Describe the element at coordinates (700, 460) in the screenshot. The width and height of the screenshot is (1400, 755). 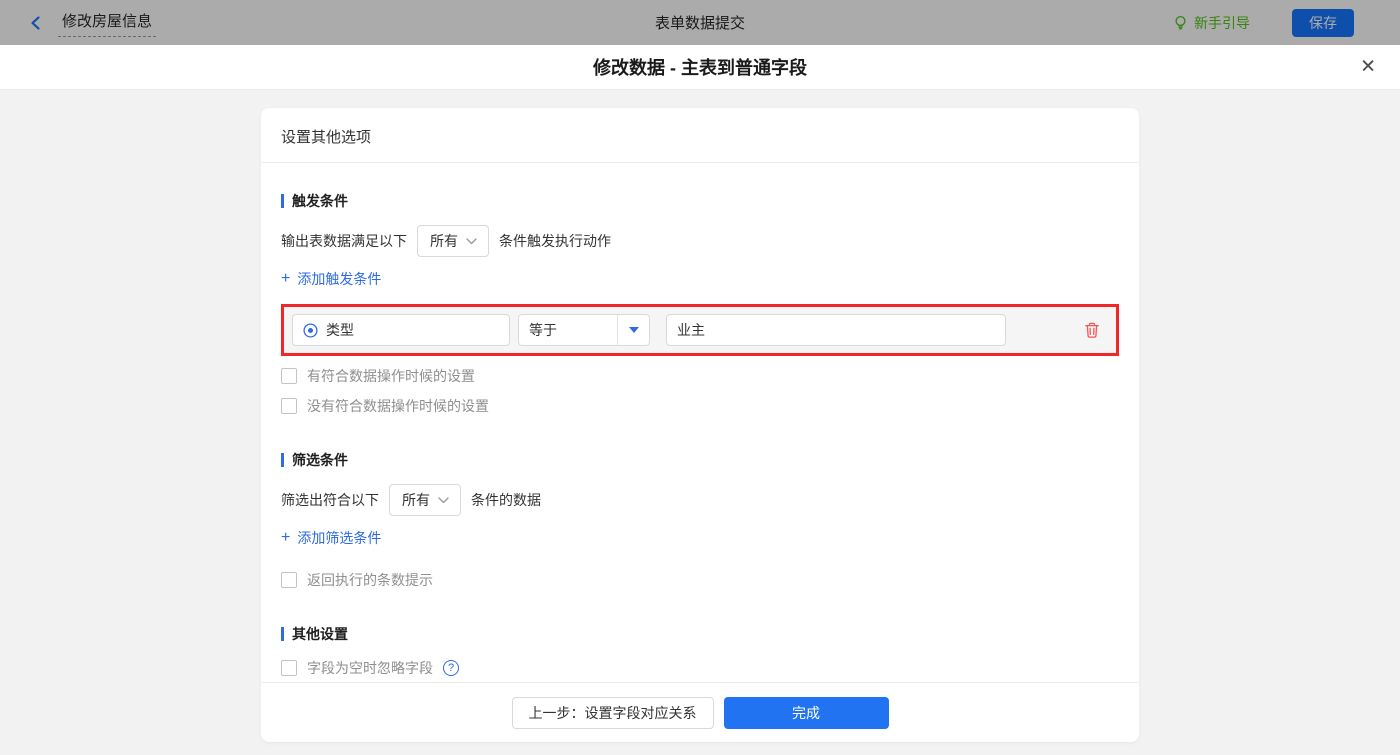
I see `filter-section-title: 筛选条件` at that location.